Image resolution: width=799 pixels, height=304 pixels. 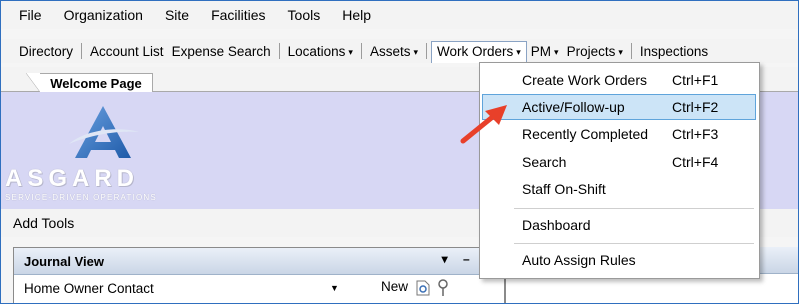 I want to click on document-preview-icon, so click(x=423, y=288).